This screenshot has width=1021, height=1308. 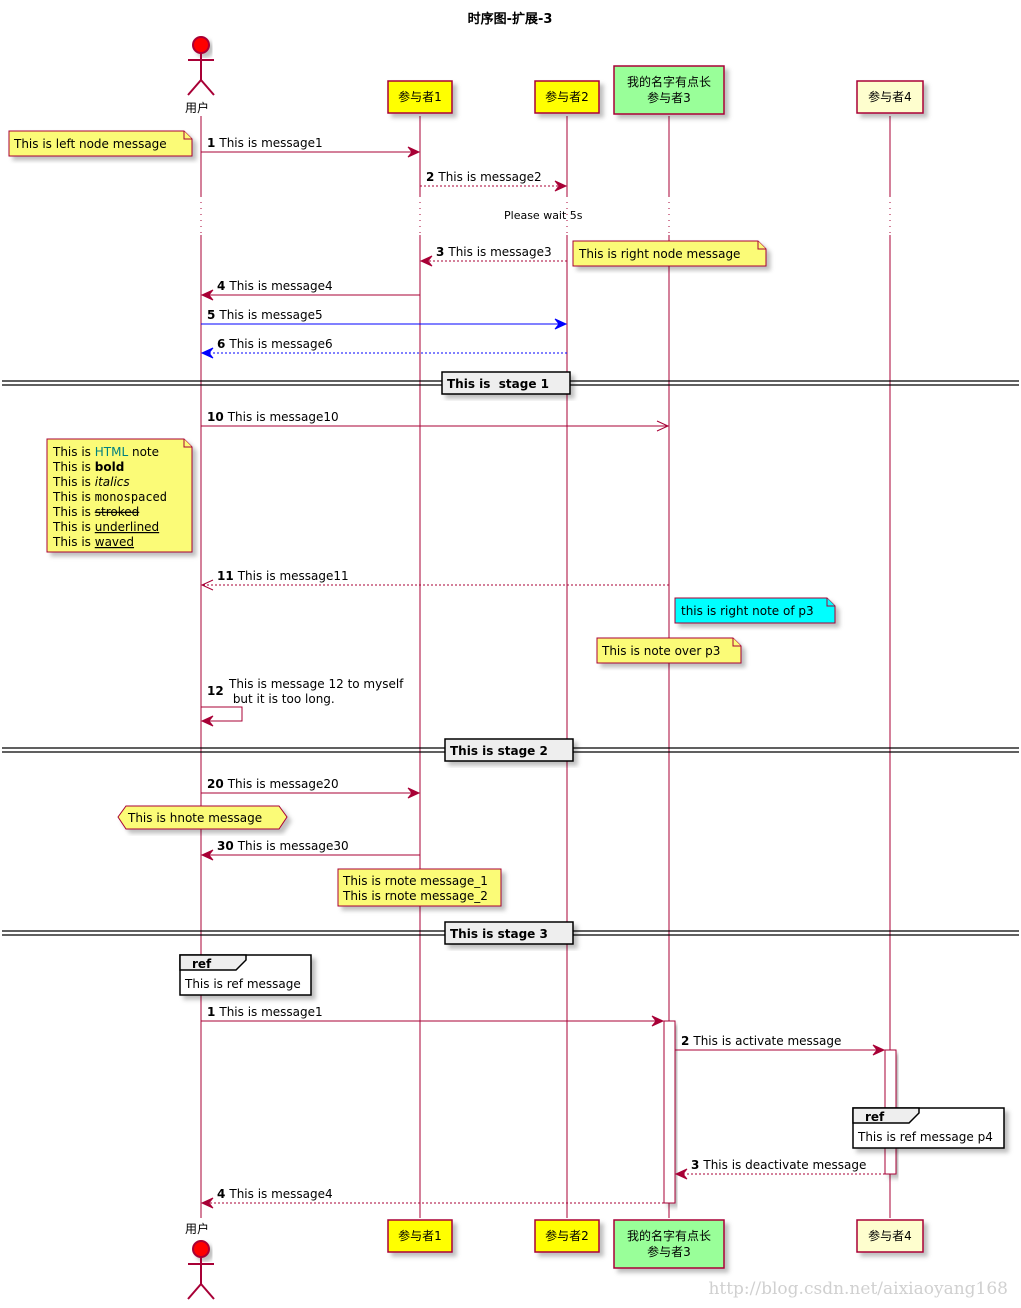 What do you see at coordinates (510, 19) in the screenshot?
I see `diagram-title: 时序图-扩展-3` at bounding box center [510, 19].